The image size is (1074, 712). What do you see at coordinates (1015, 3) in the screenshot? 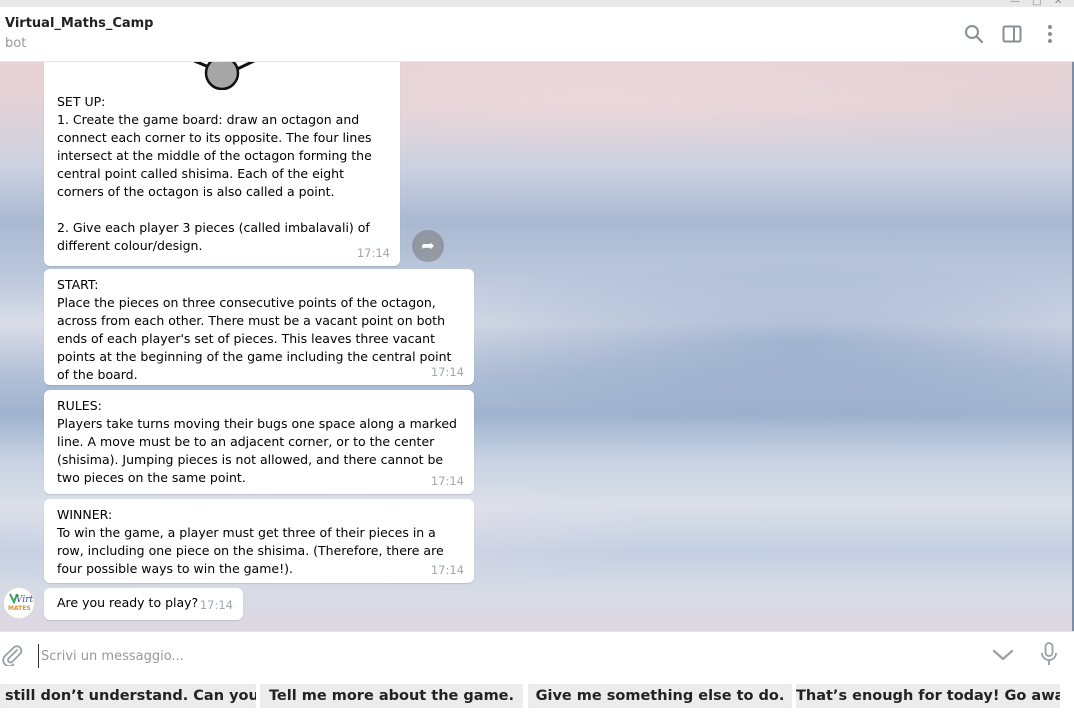
I see `minimize-icon: —` at bounding box center [1015, 3].